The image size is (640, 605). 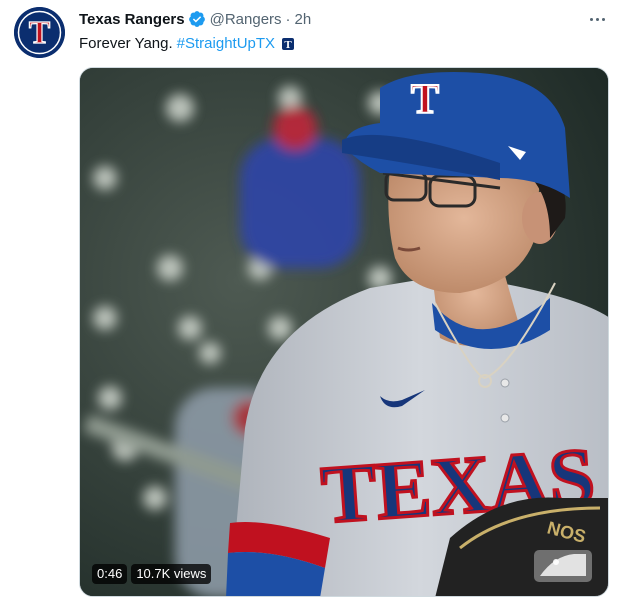 I want to click on rangers-hashflag-icon: T, so click(x=288, y=44).